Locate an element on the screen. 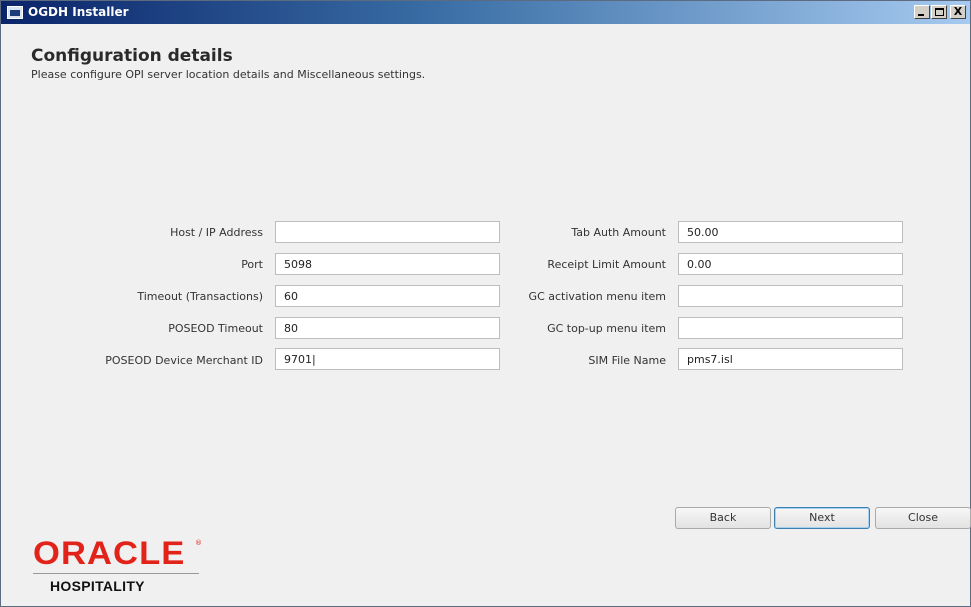 This screenshot has height=607, width=971. gc-topup-input is located at coordinates (790, 328).